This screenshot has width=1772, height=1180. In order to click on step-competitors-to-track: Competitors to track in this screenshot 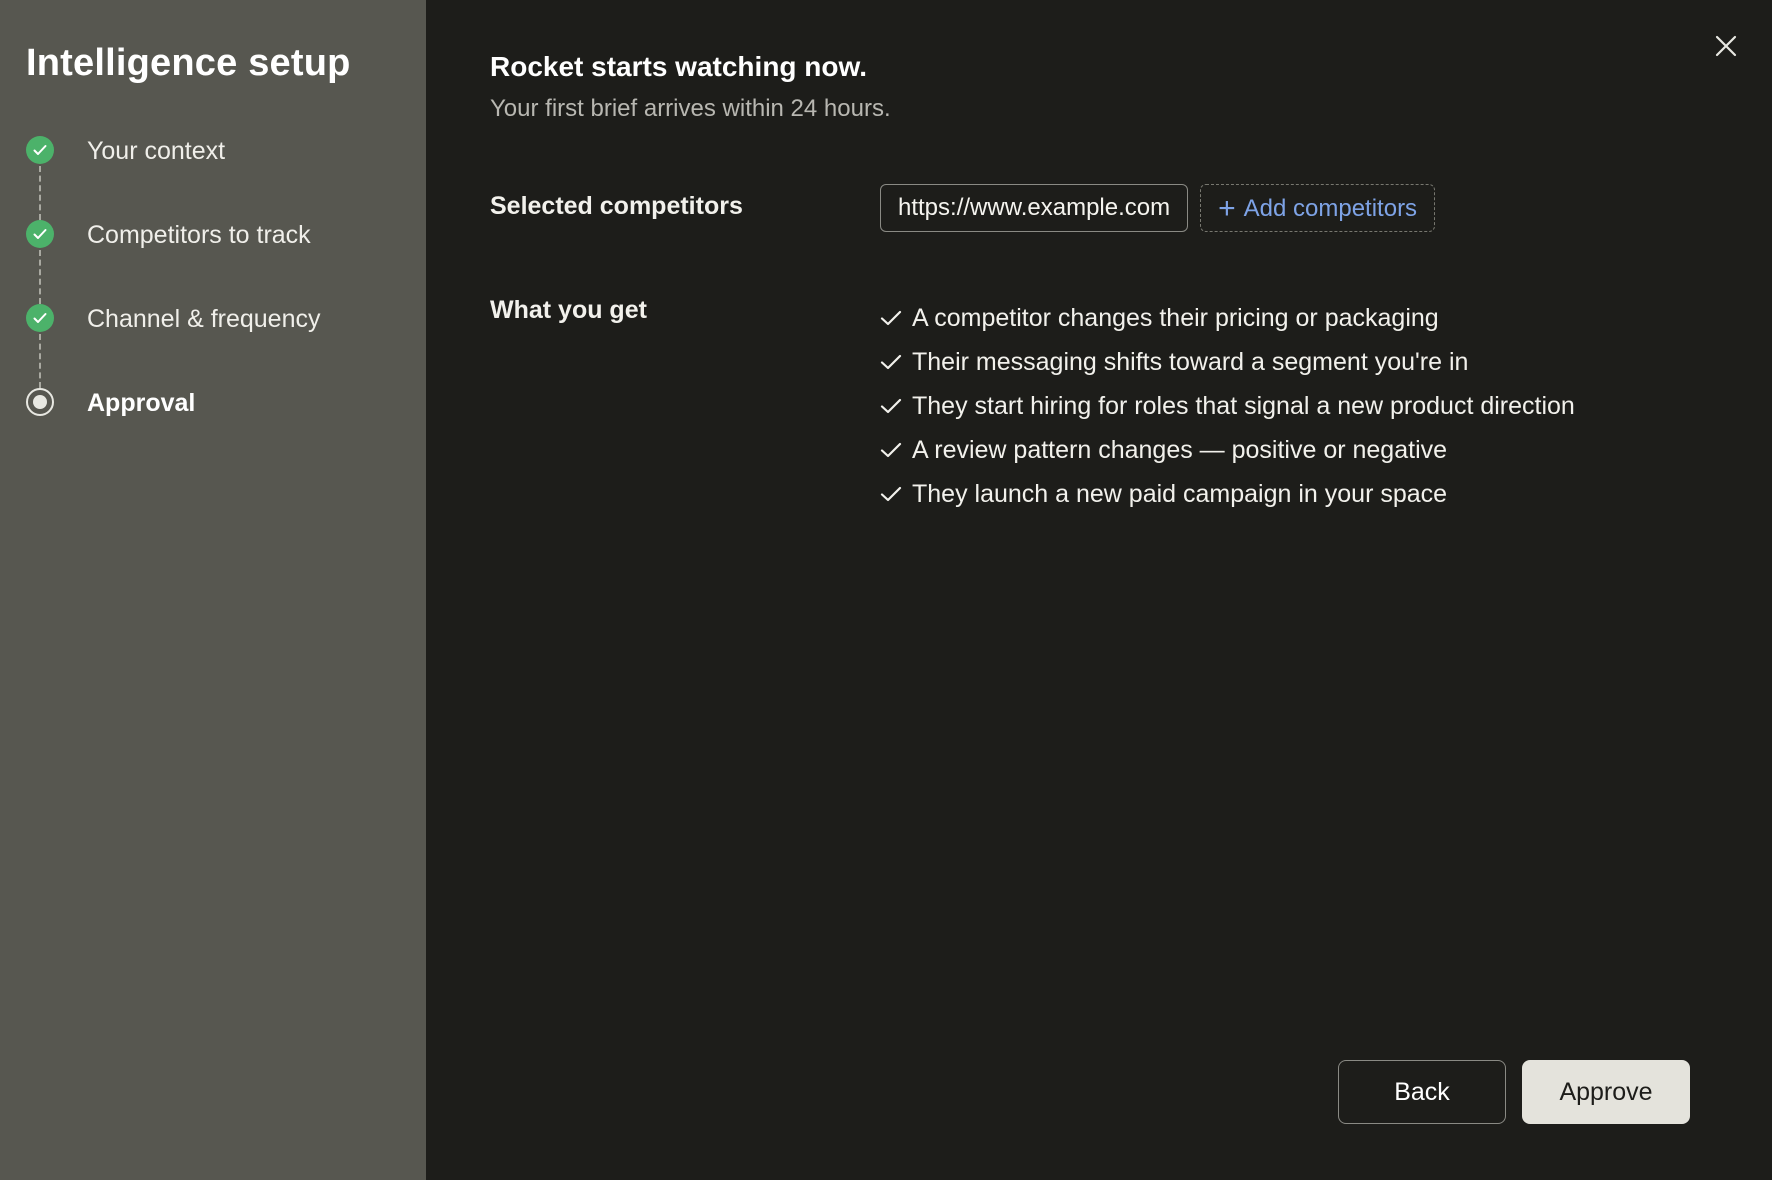, I will do `click(226, 262)`.